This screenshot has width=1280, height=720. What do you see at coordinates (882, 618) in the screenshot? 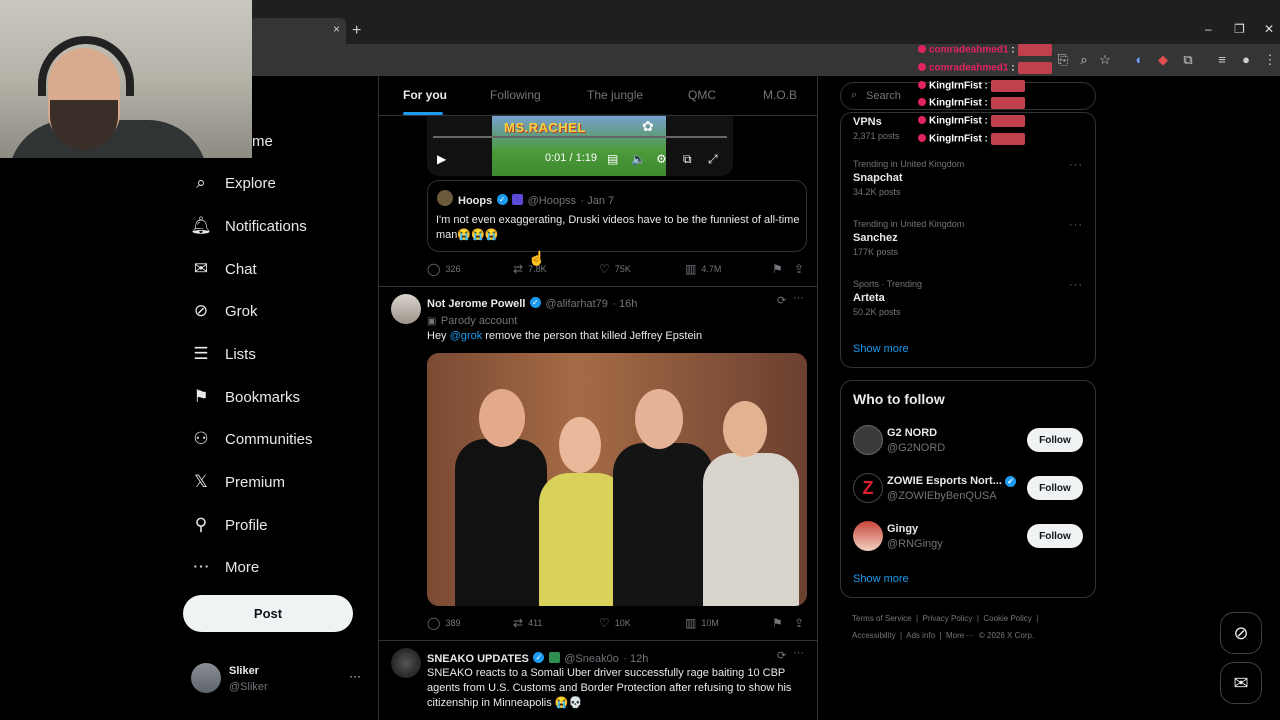
I see `terms-link: Terms of Service` at bounding box center [882, 618].